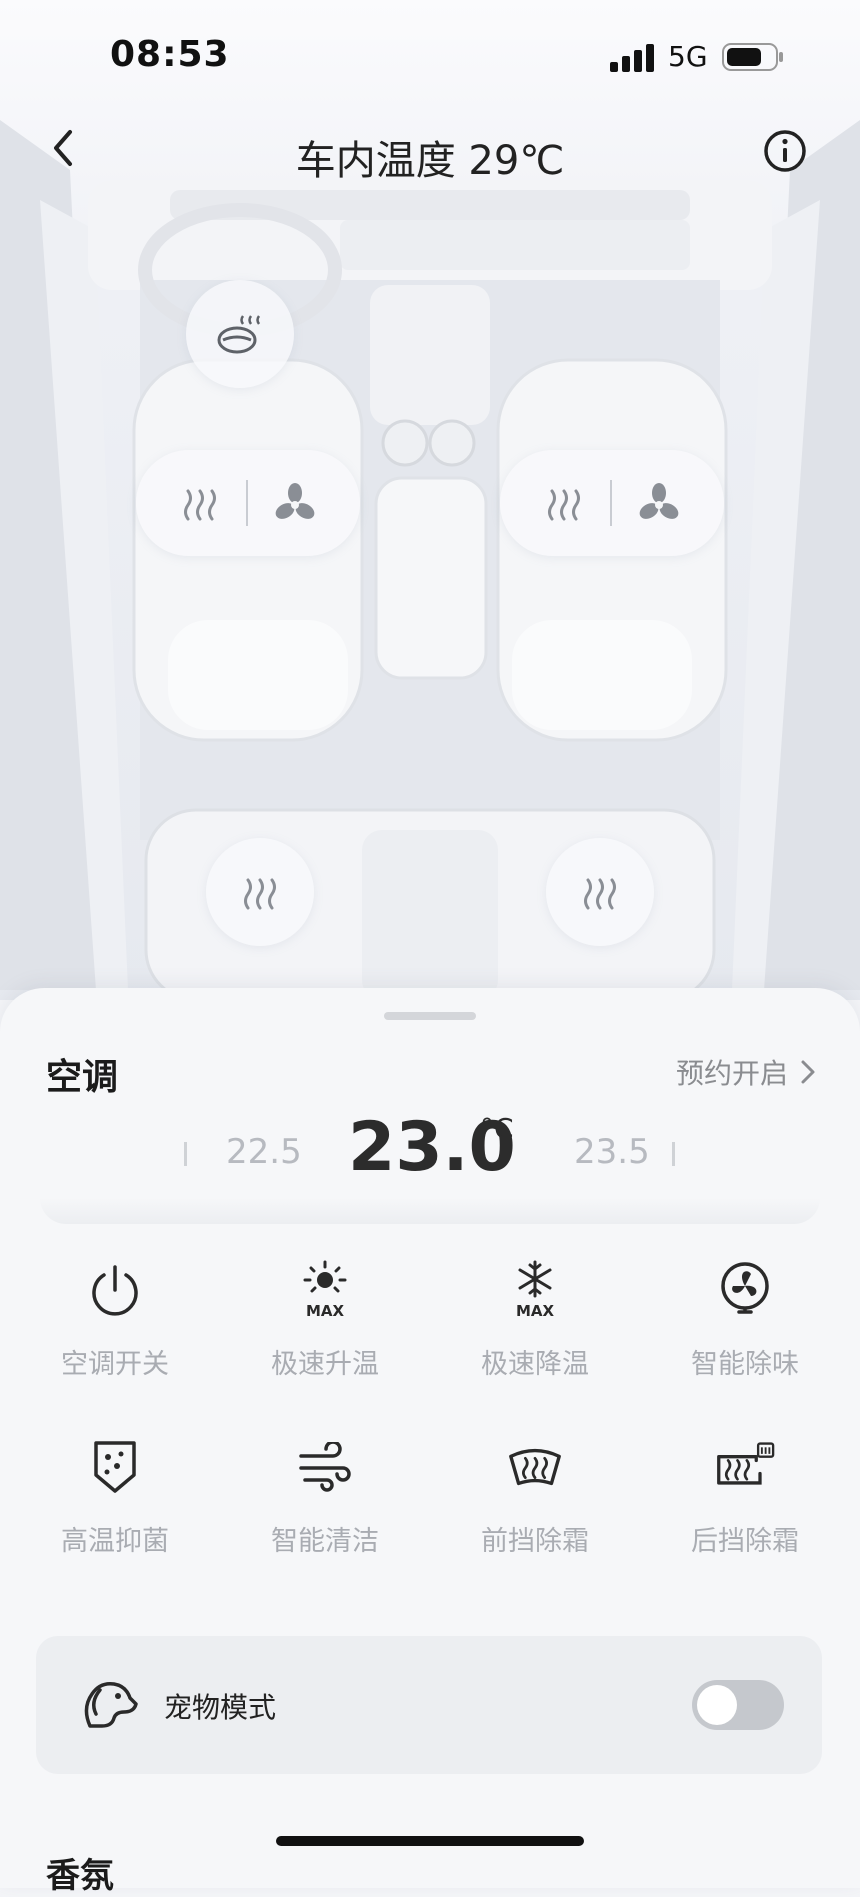 The width and height of the screenshot is (860, 1897). What do you see at coordinates (745, 1541) in the screenshot?
I see `function-label: 后挡除霜` at bounding box center [745, 1541].